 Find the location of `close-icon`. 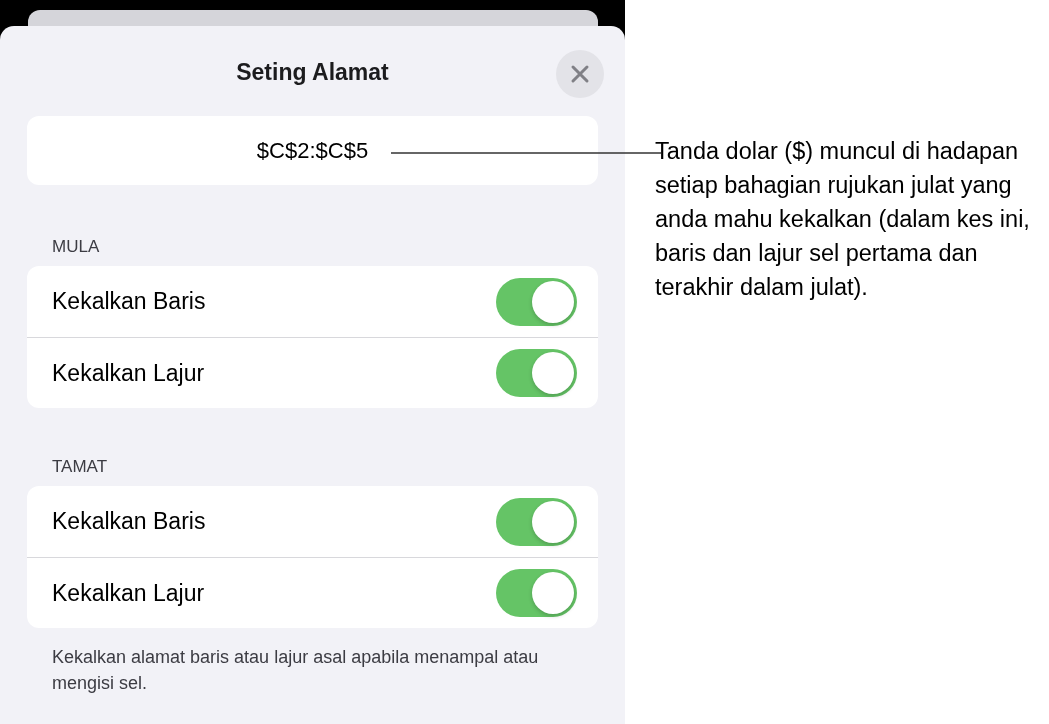

close-icon is located at coordinates (580, 74).